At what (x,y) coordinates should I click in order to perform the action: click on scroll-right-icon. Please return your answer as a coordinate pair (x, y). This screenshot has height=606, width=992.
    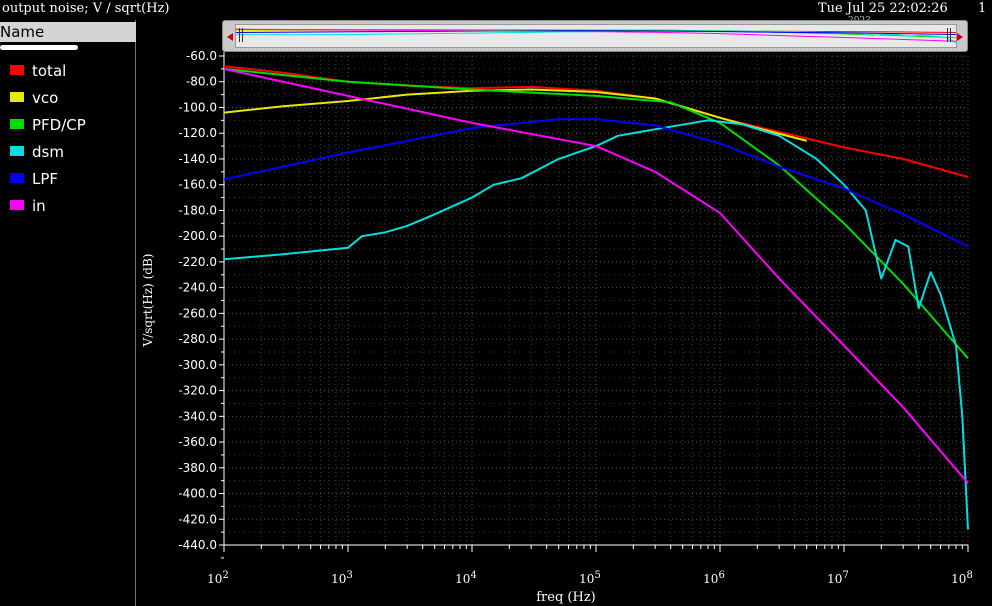
    Looking at the image, I should click on (960, 37).